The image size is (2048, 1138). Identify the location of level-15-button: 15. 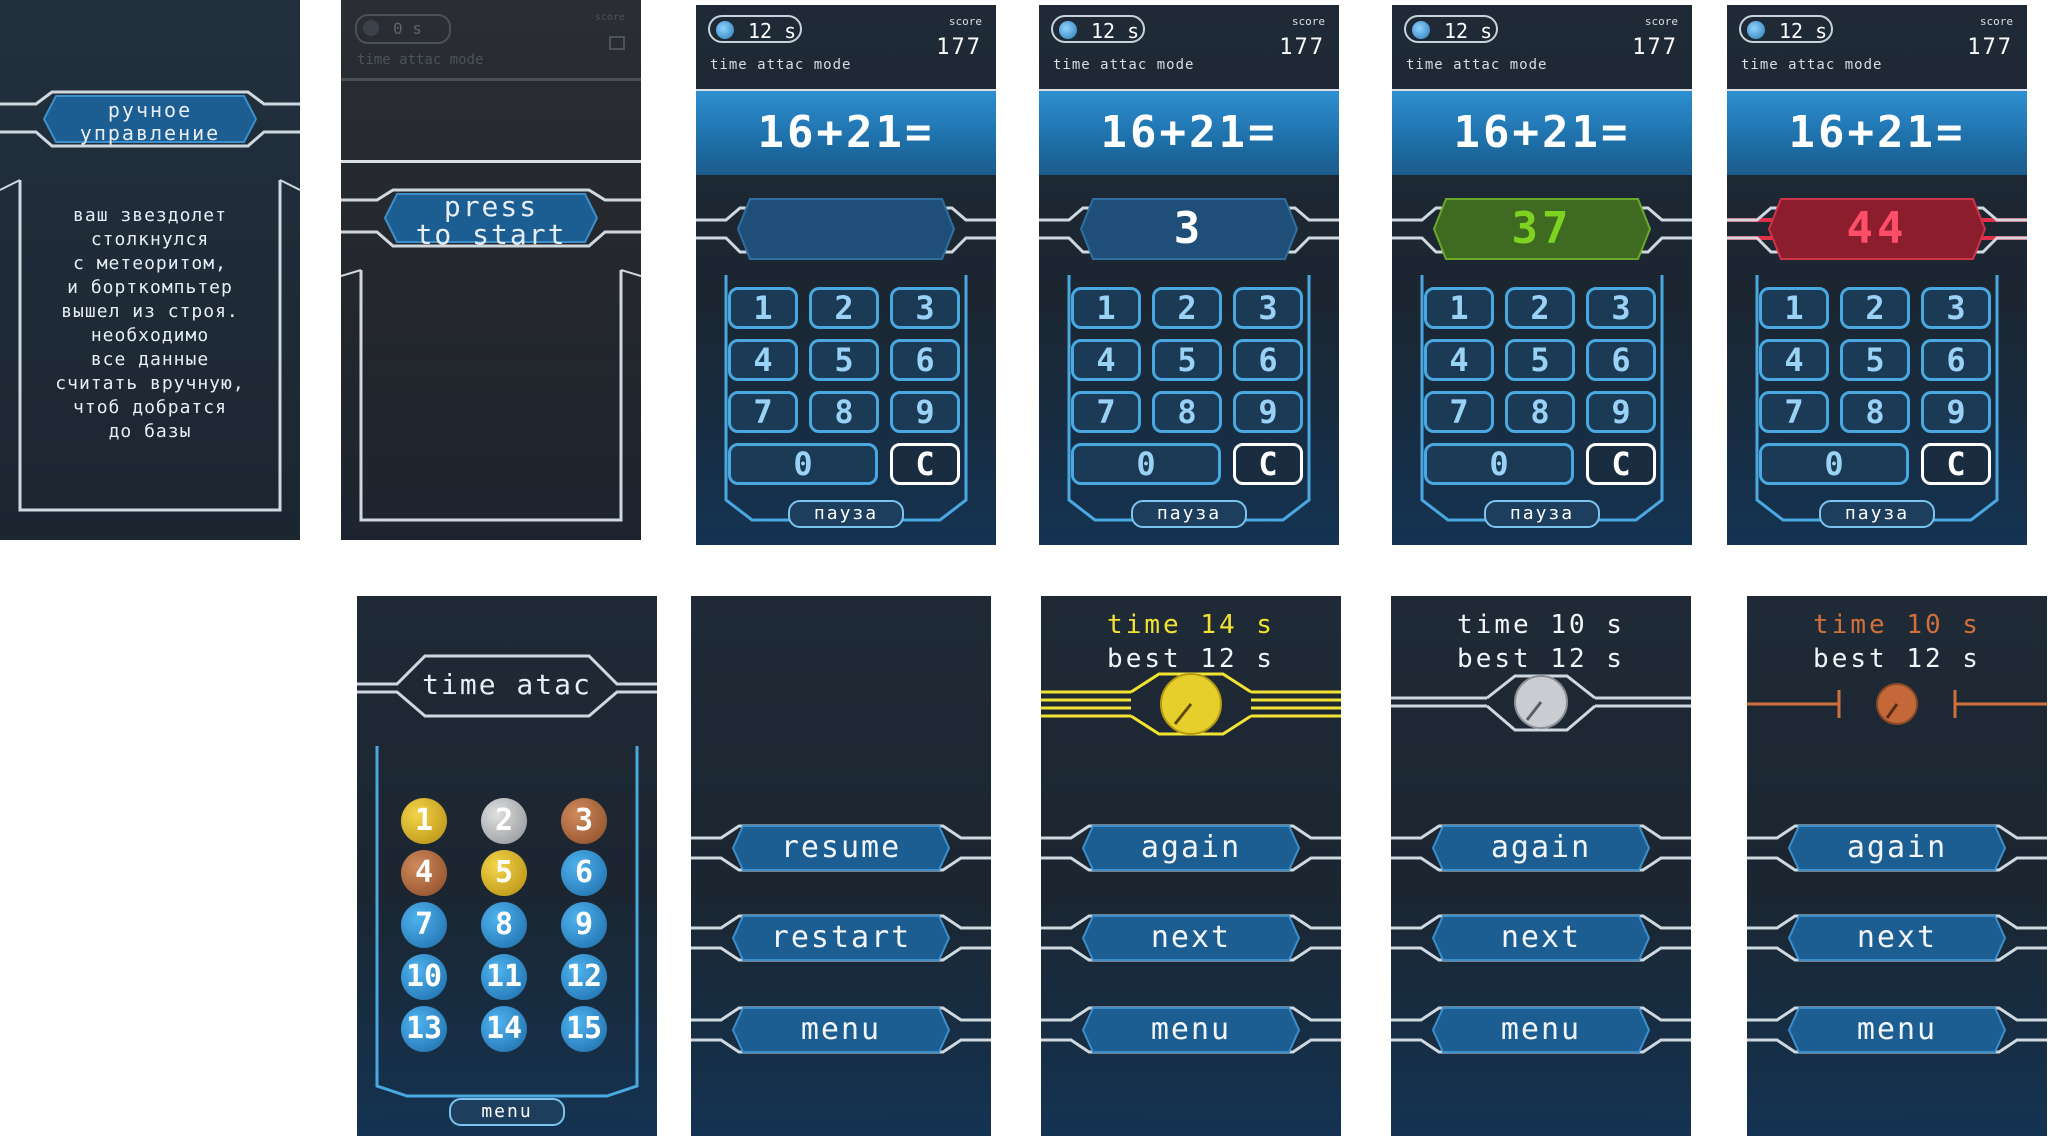
(584, 1029).